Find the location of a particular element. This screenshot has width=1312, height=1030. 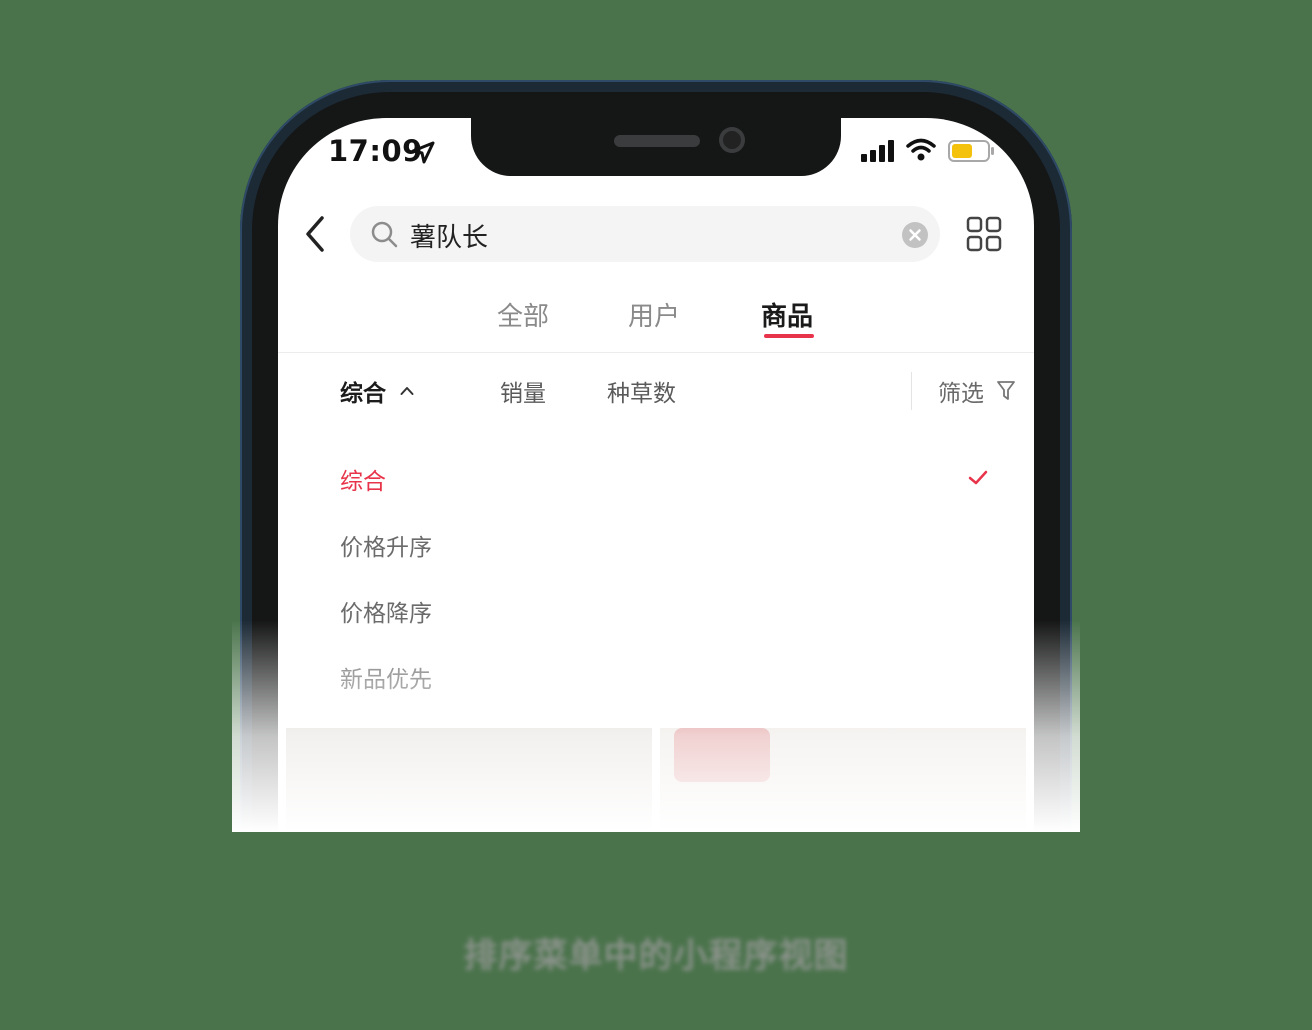

blurred-caption: 排序菜单中的小程序视图 is located at coordinates (656, 956).